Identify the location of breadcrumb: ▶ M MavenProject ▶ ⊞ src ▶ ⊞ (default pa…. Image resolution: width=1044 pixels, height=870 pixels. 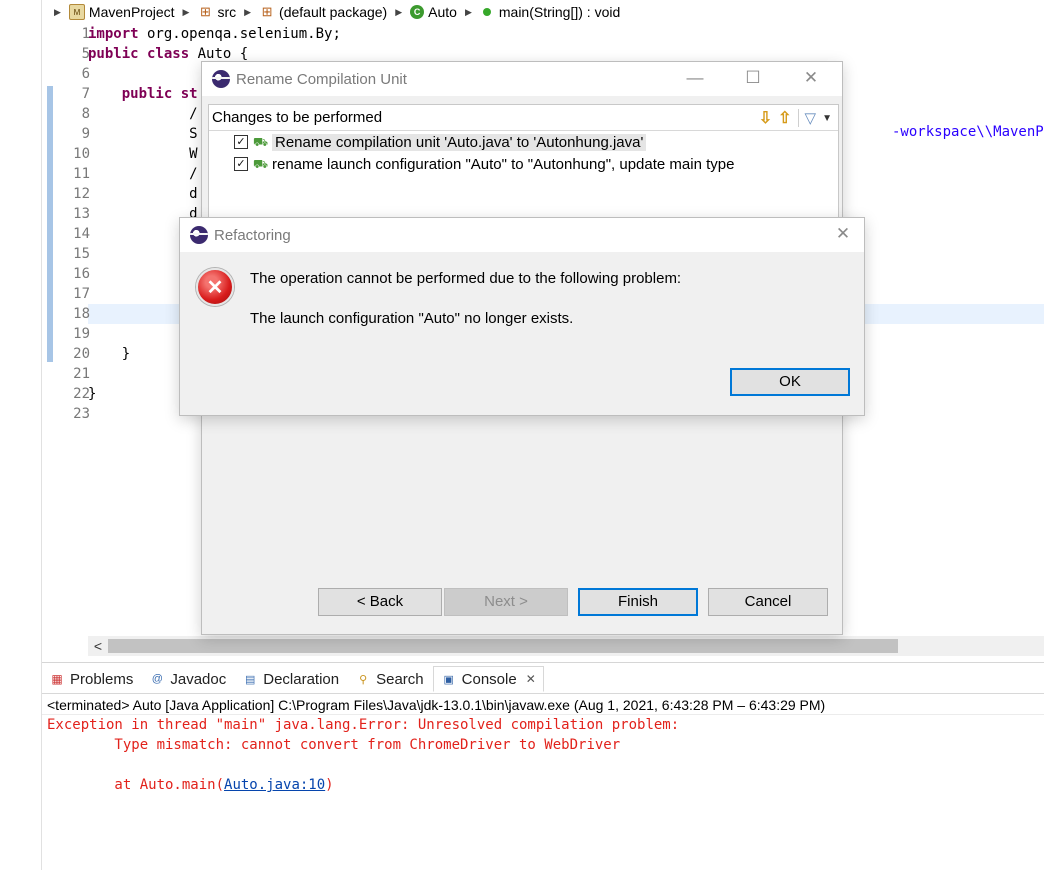
(543, 12).